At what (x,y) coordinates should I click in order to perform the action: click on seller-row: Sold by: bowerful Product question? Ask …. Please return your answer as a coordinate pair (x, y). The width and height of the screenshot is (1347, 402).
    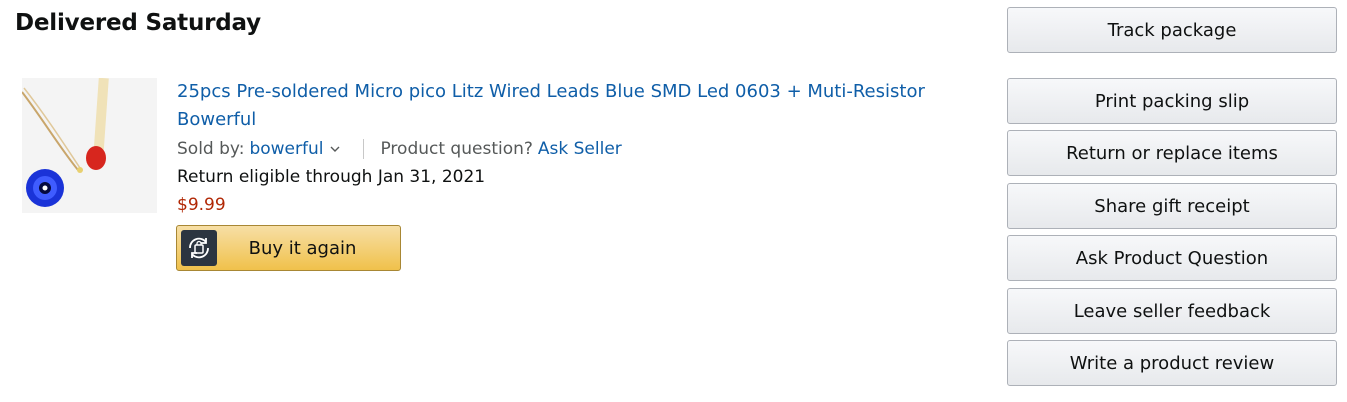
    Looking at the image, I should click on (567, 149).